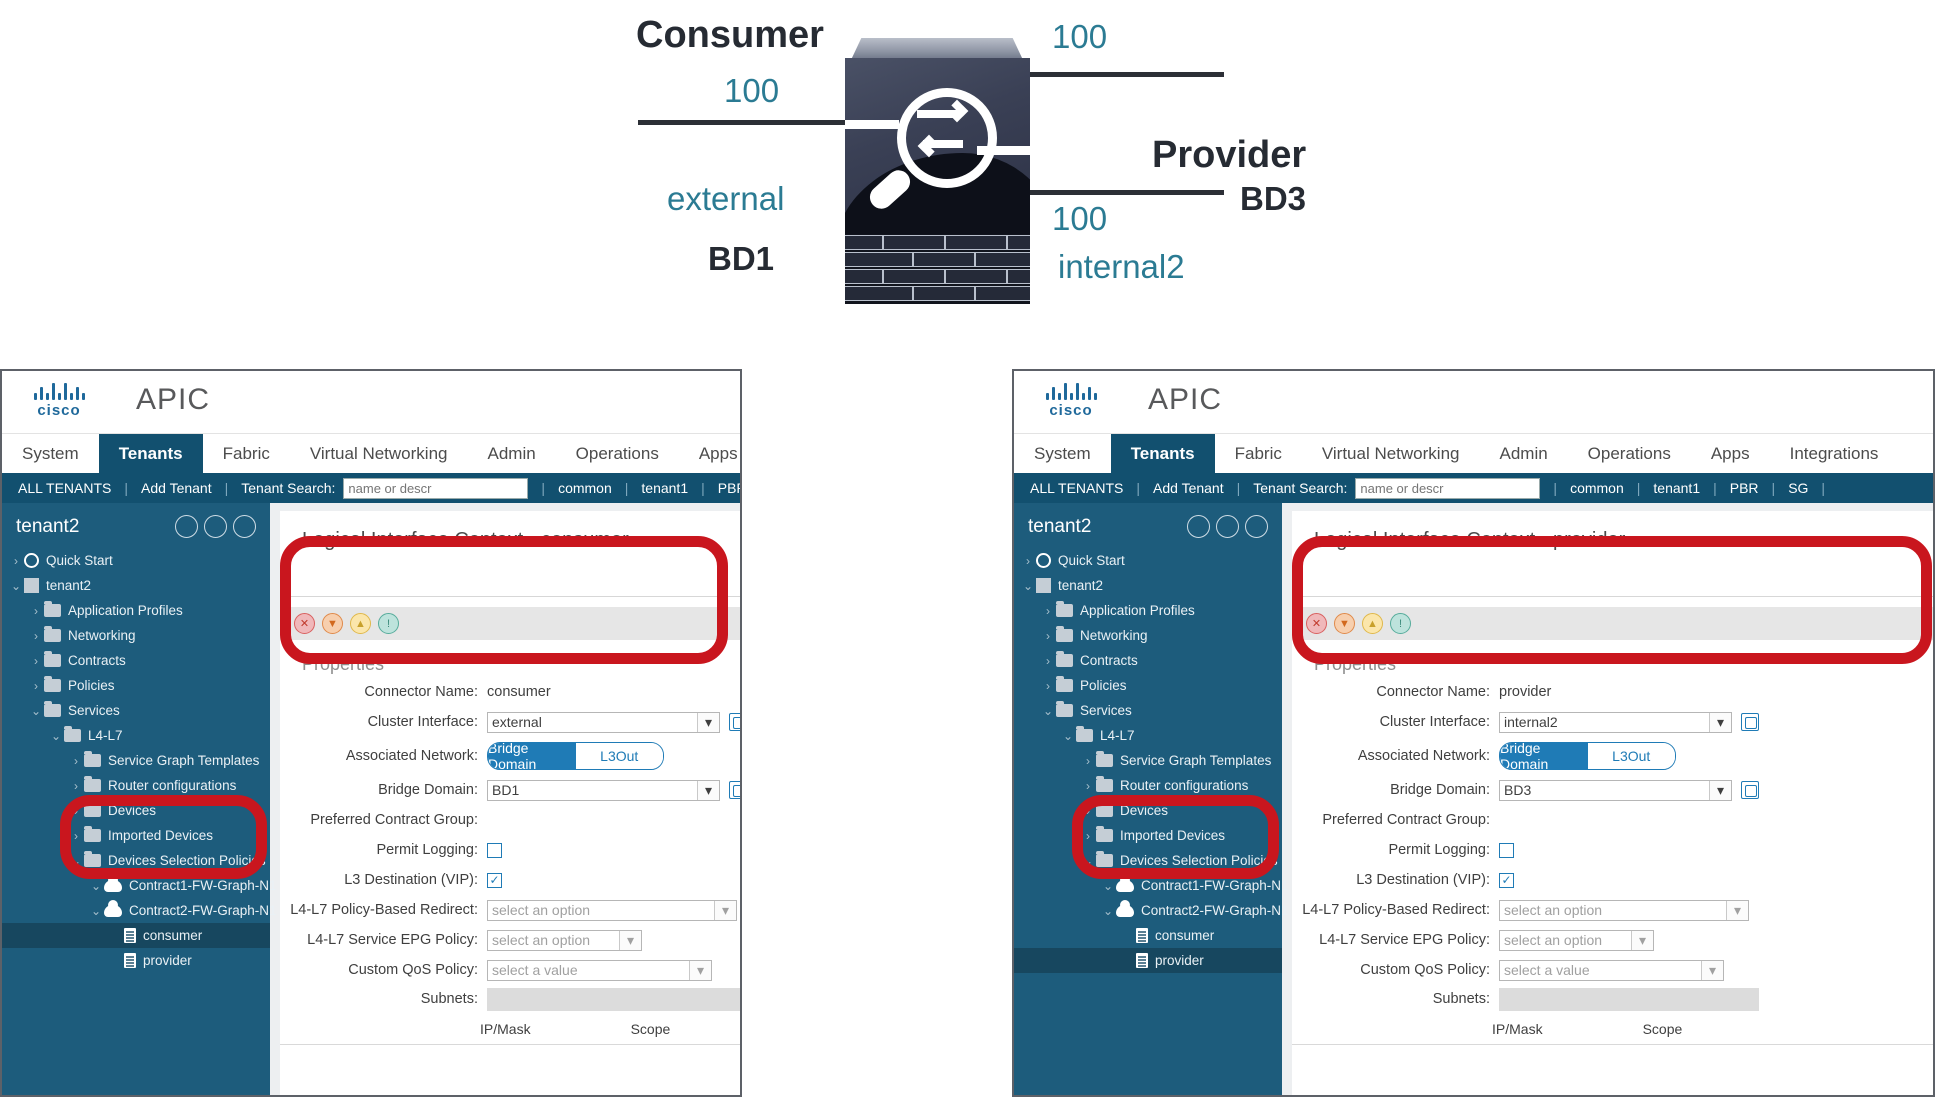  What do you see at coordinates (136, 710) in the screenshot?
I see `tree-node-services: ⌄ Services` at bounding box center [136, 710].